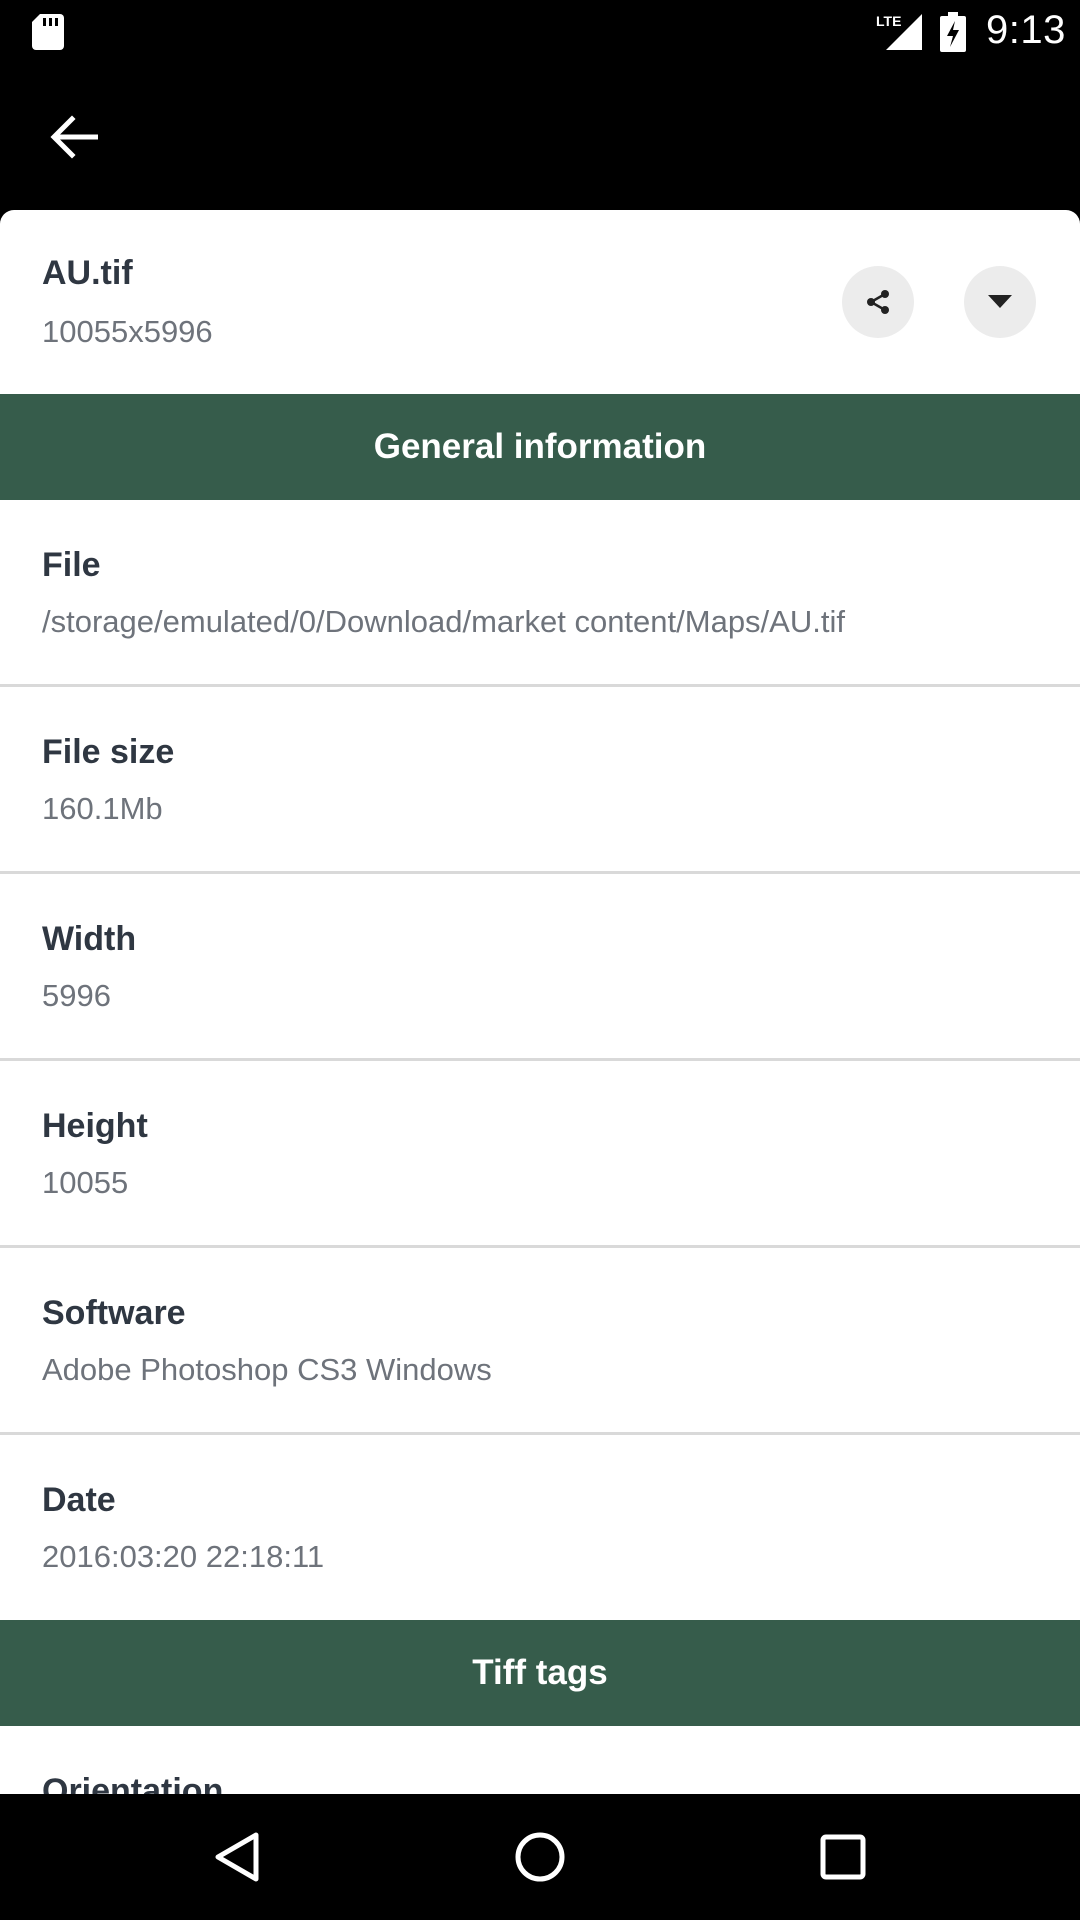 Image resolution: width=1080 pixels, height=1920 pixels. I want to click on info-value: 5996, so click(76, 995).